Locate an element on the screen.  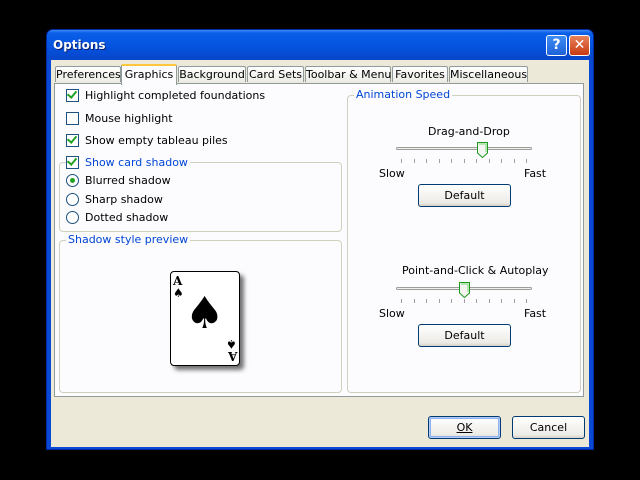
tab-toolbar-menu: Toolbar & Menu is located at coordinates (348, 74).